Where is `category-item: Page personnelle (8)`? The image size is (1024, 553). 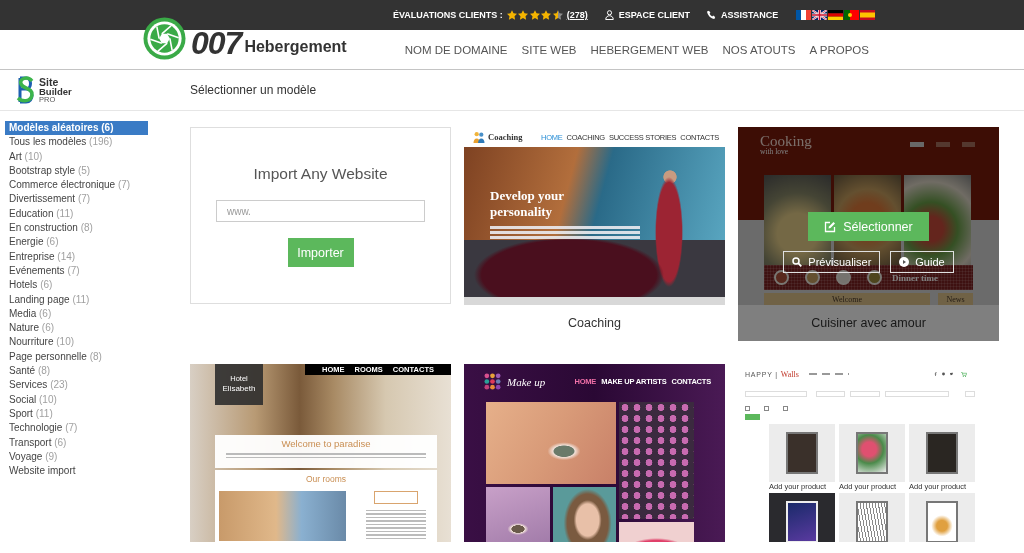
category-item: Page personnelle (8) is located at coordinates (76, 357).